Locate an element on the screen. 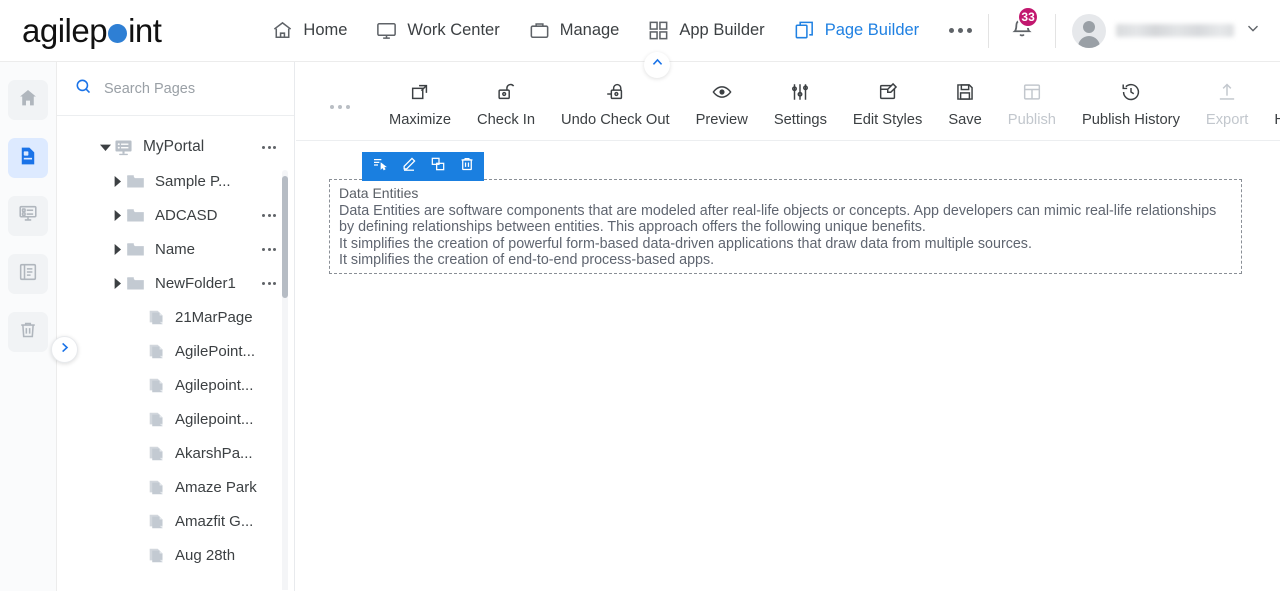  rail-item-home is located at coordinates (28, 100).